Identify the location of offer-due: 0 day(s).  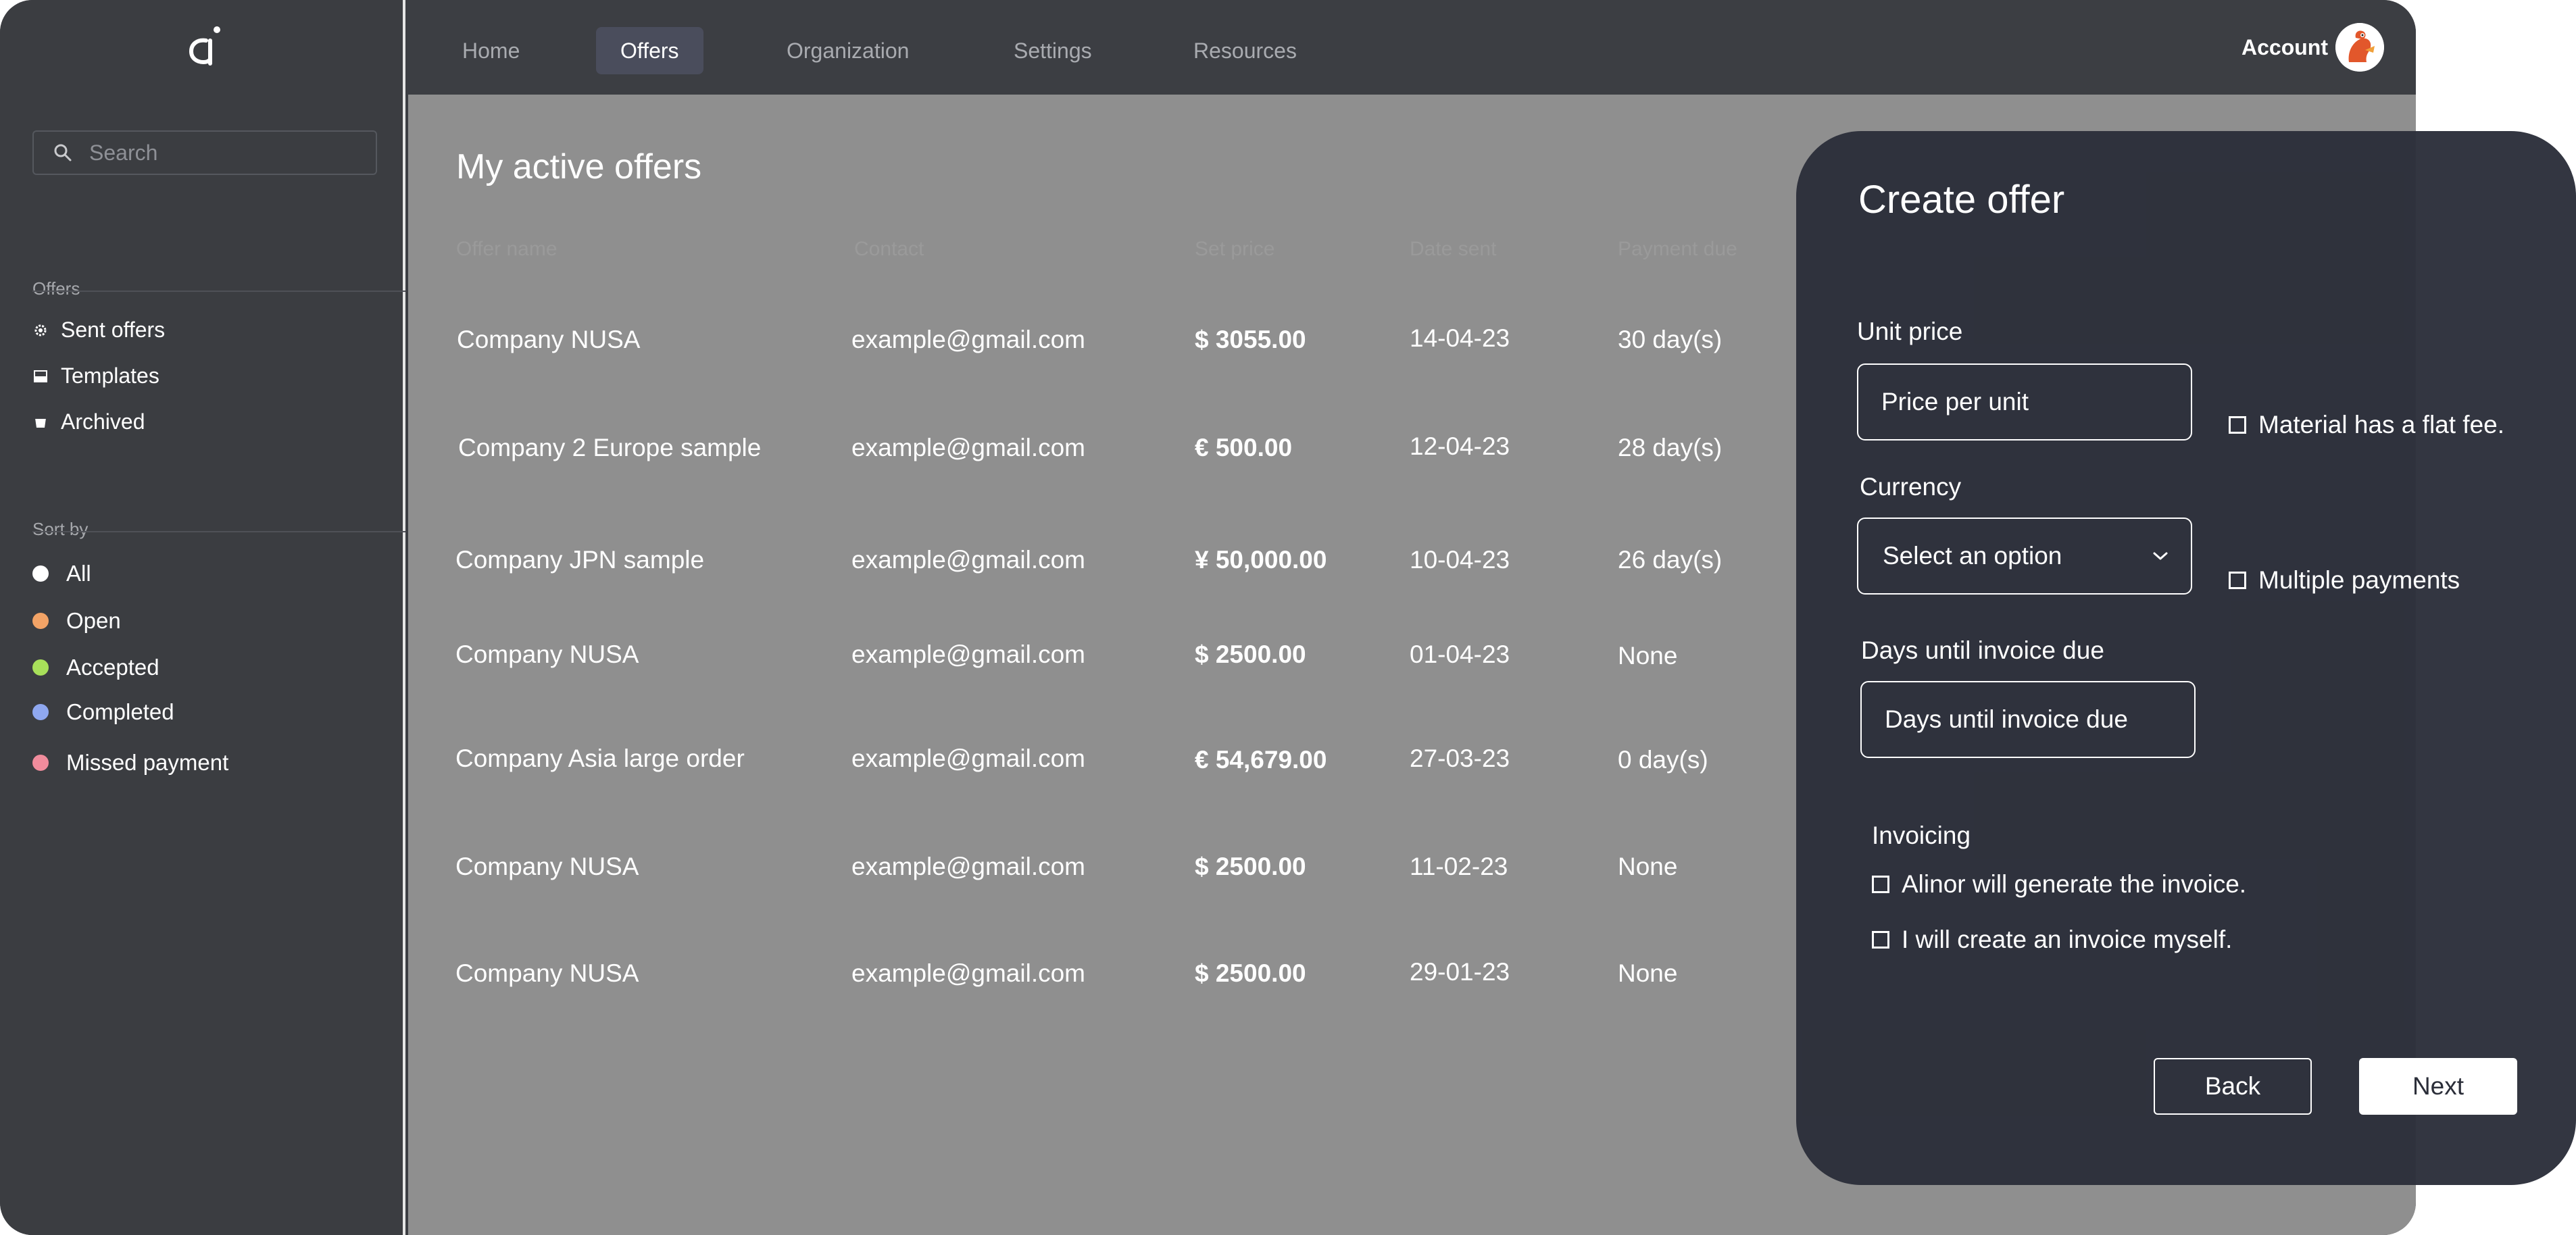
(1663, 760).